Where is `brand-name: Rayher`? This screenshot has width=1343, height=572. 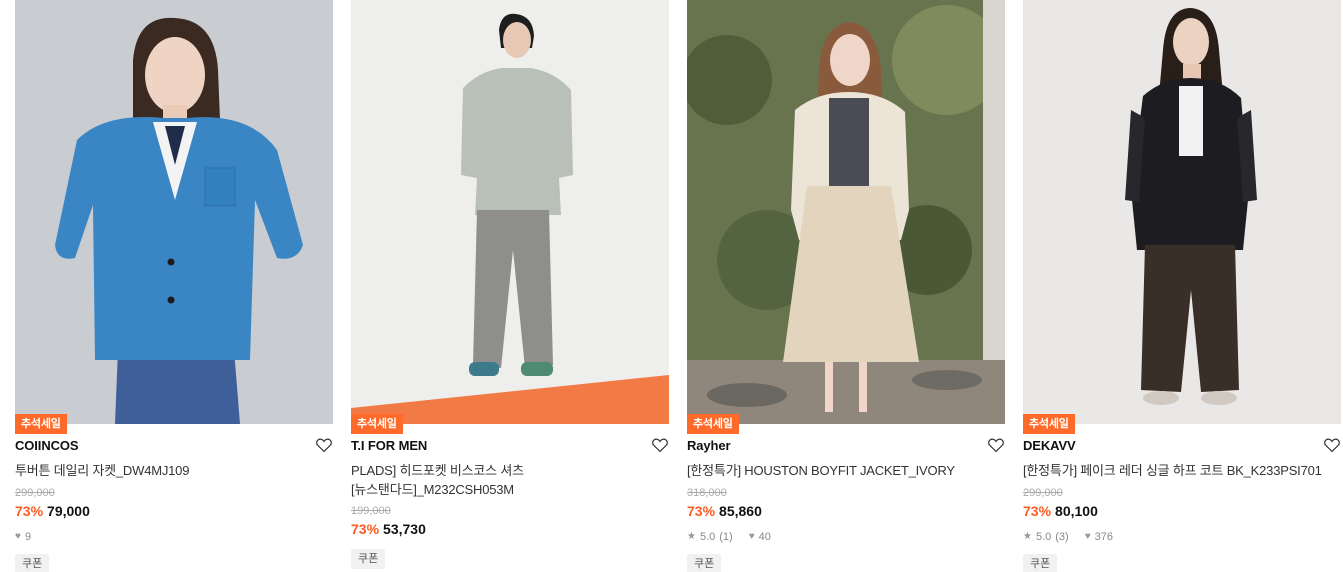
brand-name: Rayher is located at coordinates (709, 445).